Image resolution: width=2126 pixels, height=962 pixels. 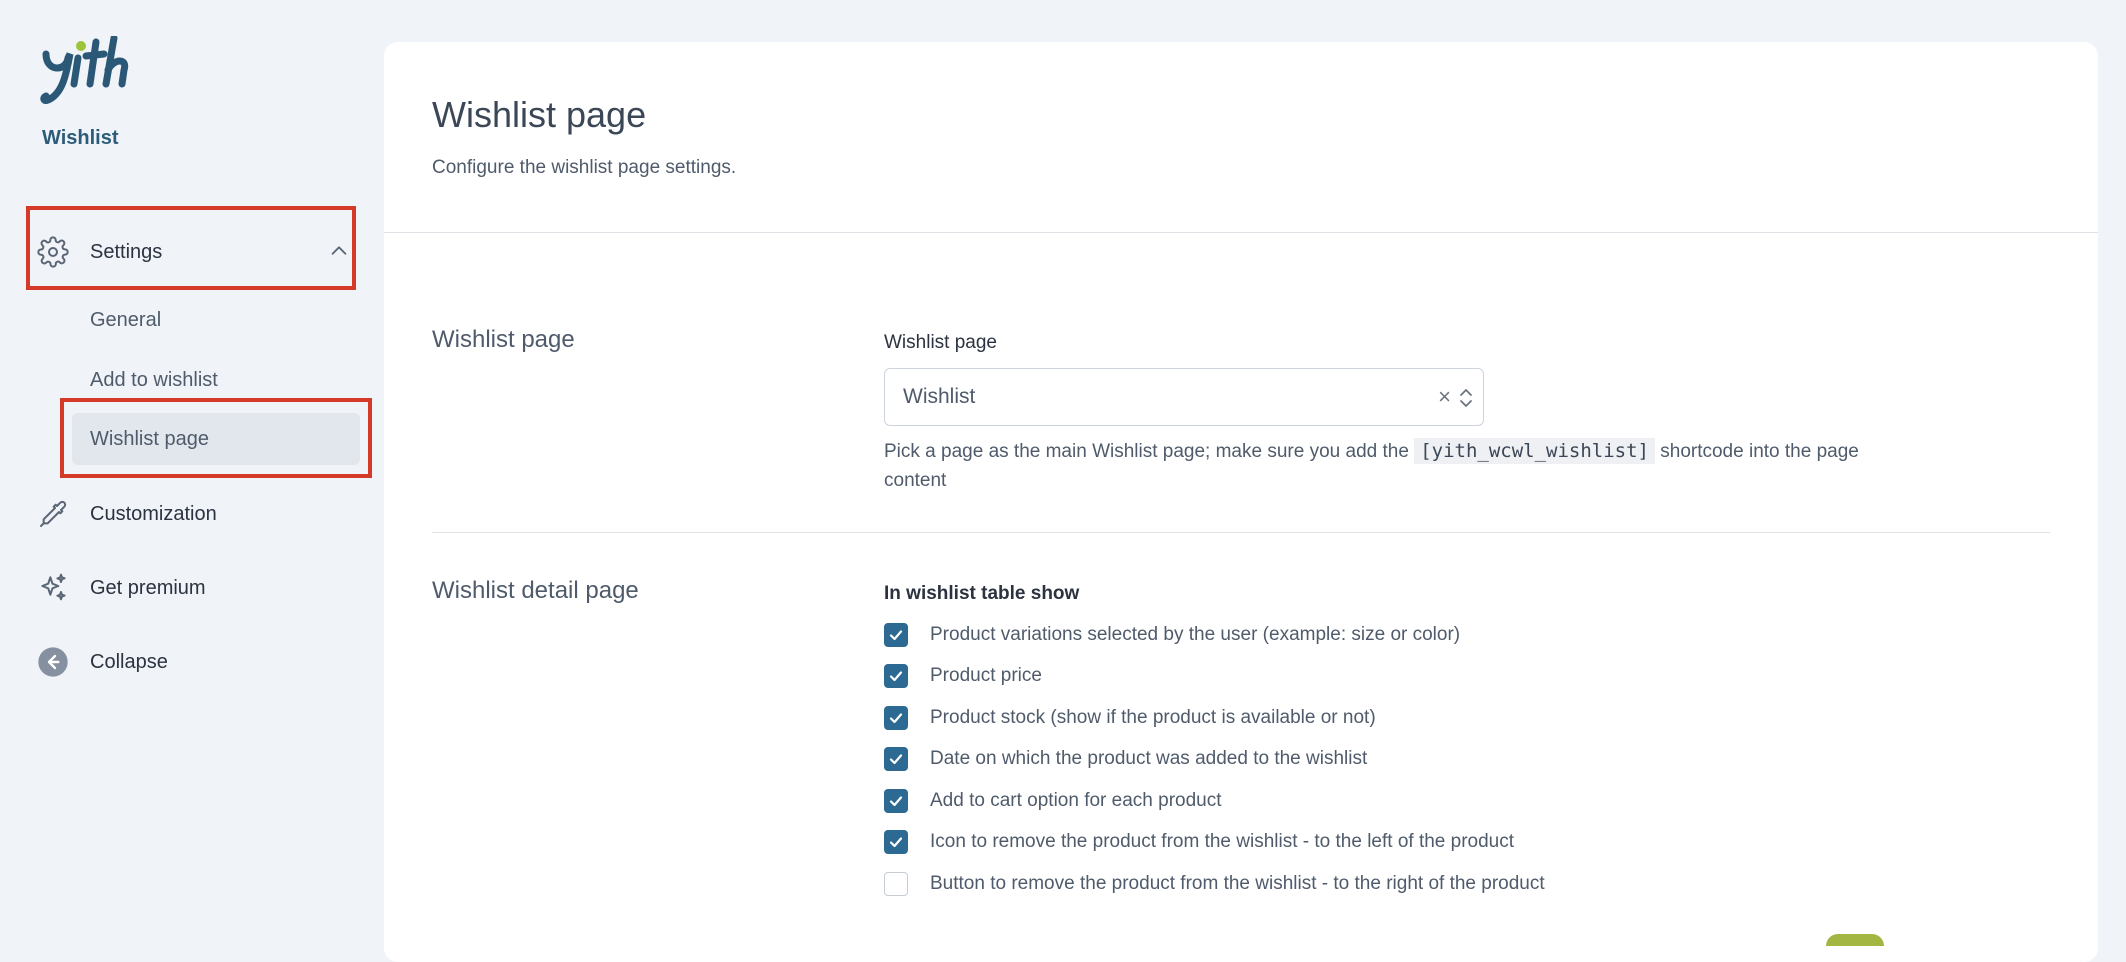 What do you see at coordinates (129, 661) in the screenshot?
I see `sidebar-item-collapse-label: Collapse` at bounding box center [129, 661].